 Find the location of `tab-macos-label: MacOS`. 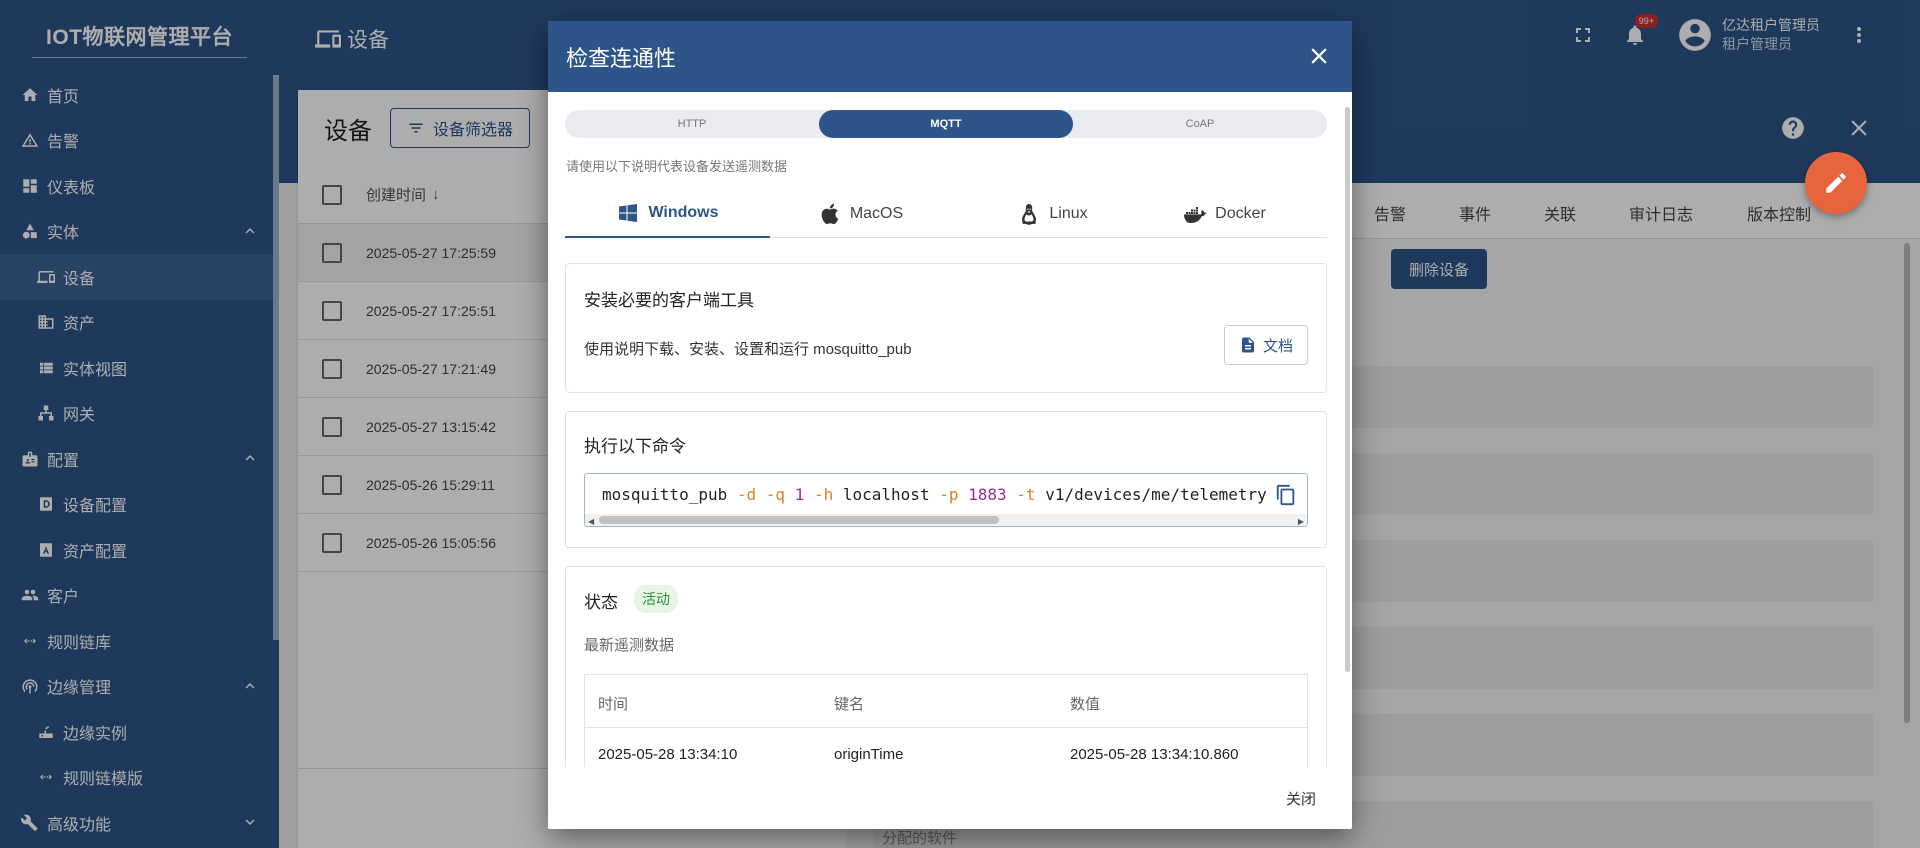

tab-macos-label: MacOS is located at coordinates (876, 213).